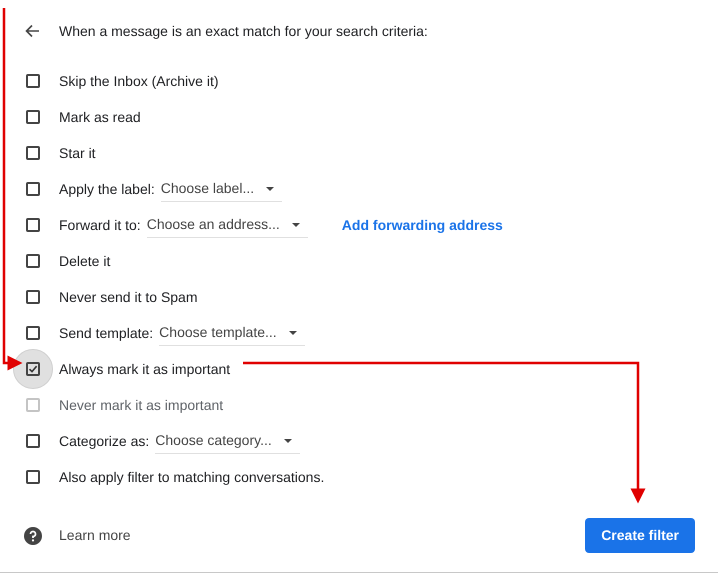 This screenshot has width=718, height=573. What do you see at coordinates (191, 477) in the screenshot?
I see `option-label: Also apply filter to matching conversations.` at bounding box center [191, 477].